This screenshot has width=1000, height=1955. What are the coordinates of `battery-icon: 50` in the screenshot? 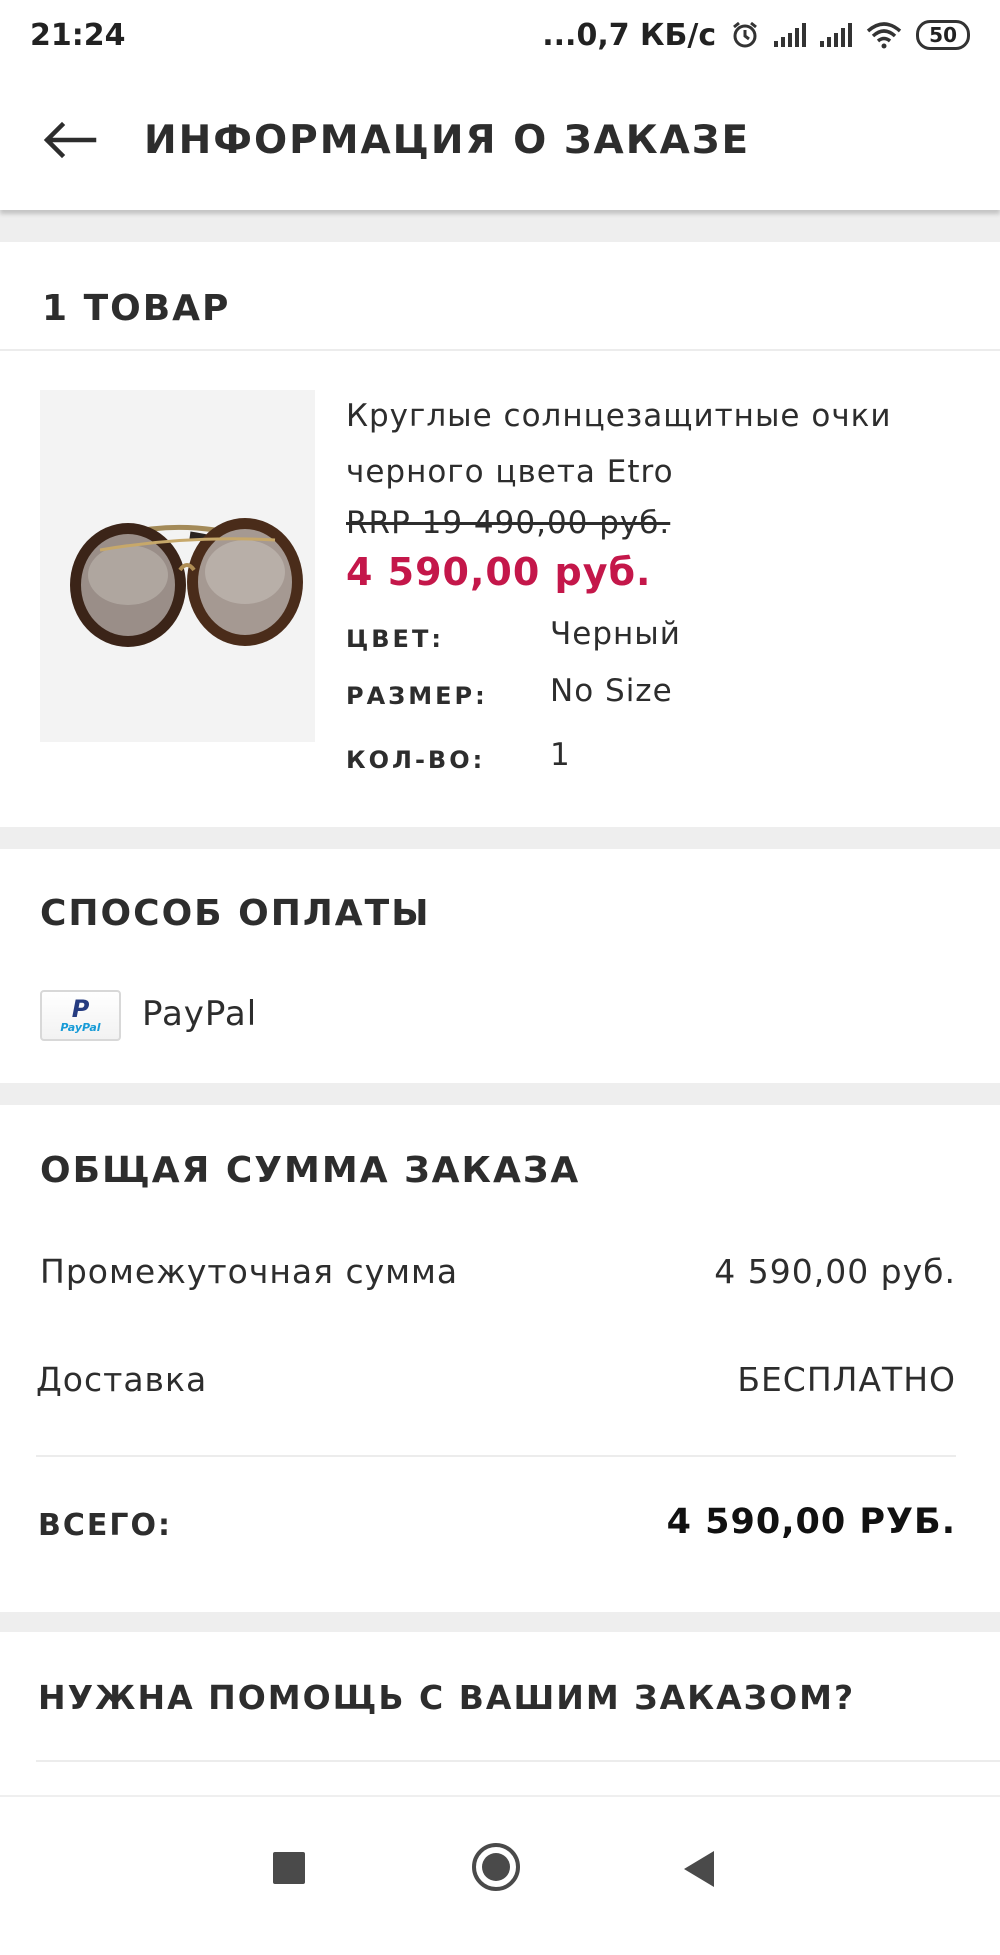 It's located at (943, 35).